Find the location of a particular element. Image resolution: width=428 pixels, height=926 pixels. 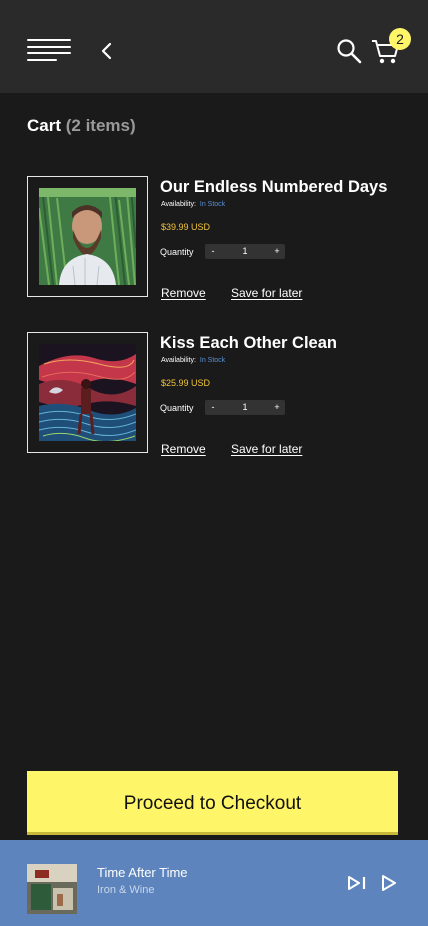

track-artist: Iron & Wine is located at coordinates (126, 890).